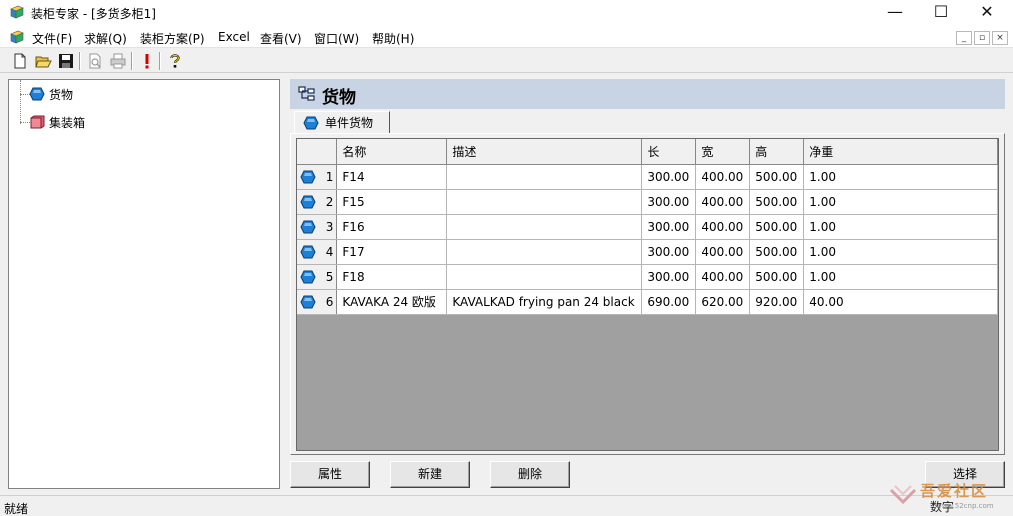  What do you see at coordinates (392, 277) in the screenshot?
I see `cell-name: F18` at bounding box center [392, 277].